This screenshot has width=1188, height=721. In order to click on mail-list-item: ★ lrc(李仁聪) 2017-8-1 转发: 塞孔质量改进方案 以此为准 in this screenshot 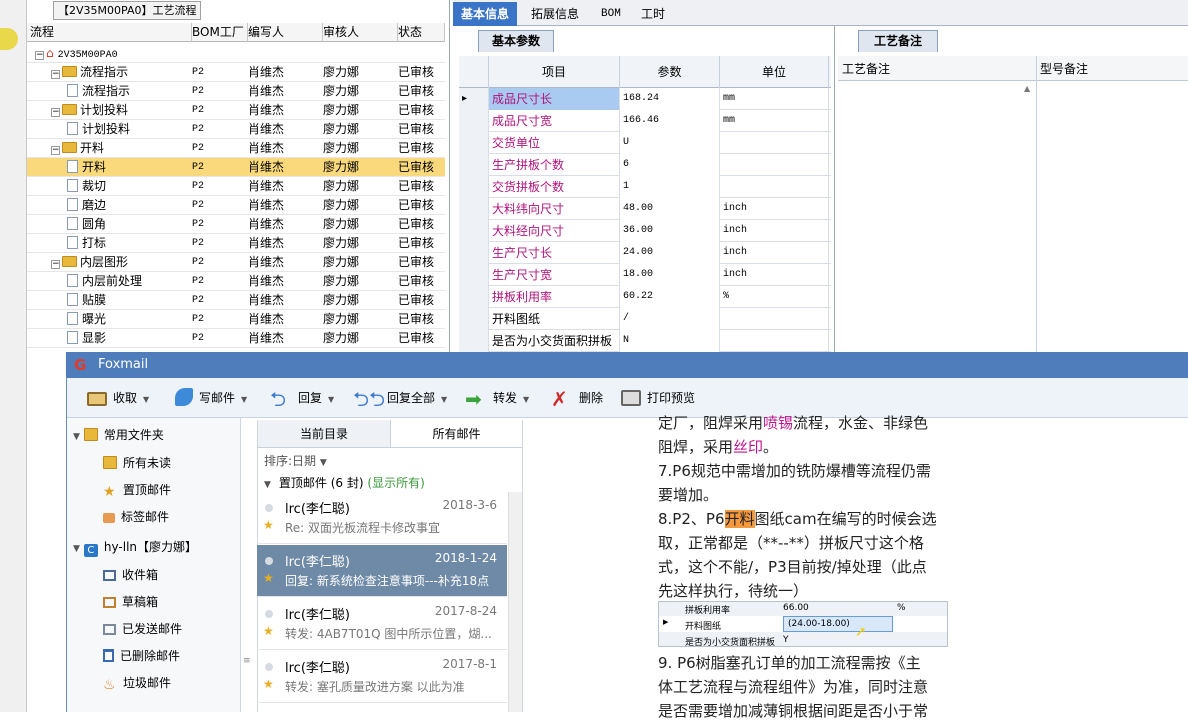, I will do `click(382, 677)`.